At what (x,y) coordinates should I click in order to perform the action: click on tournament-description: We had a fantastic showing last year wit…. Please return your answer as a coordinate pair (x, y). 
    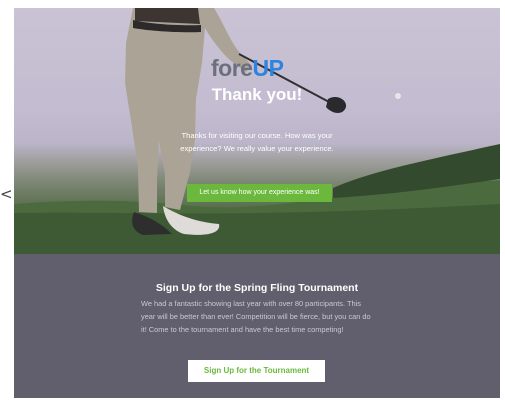
    Looking at the image, I should click on (256, 316).